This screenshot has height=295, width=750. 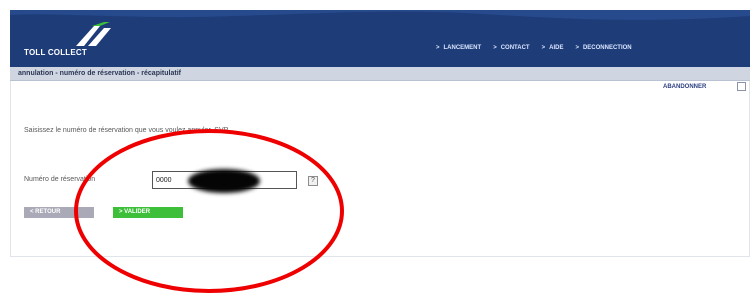 What do you see at coordinates (380, 15) in the screenshot?
I see `header-wave` at bounding box center [380, 15].